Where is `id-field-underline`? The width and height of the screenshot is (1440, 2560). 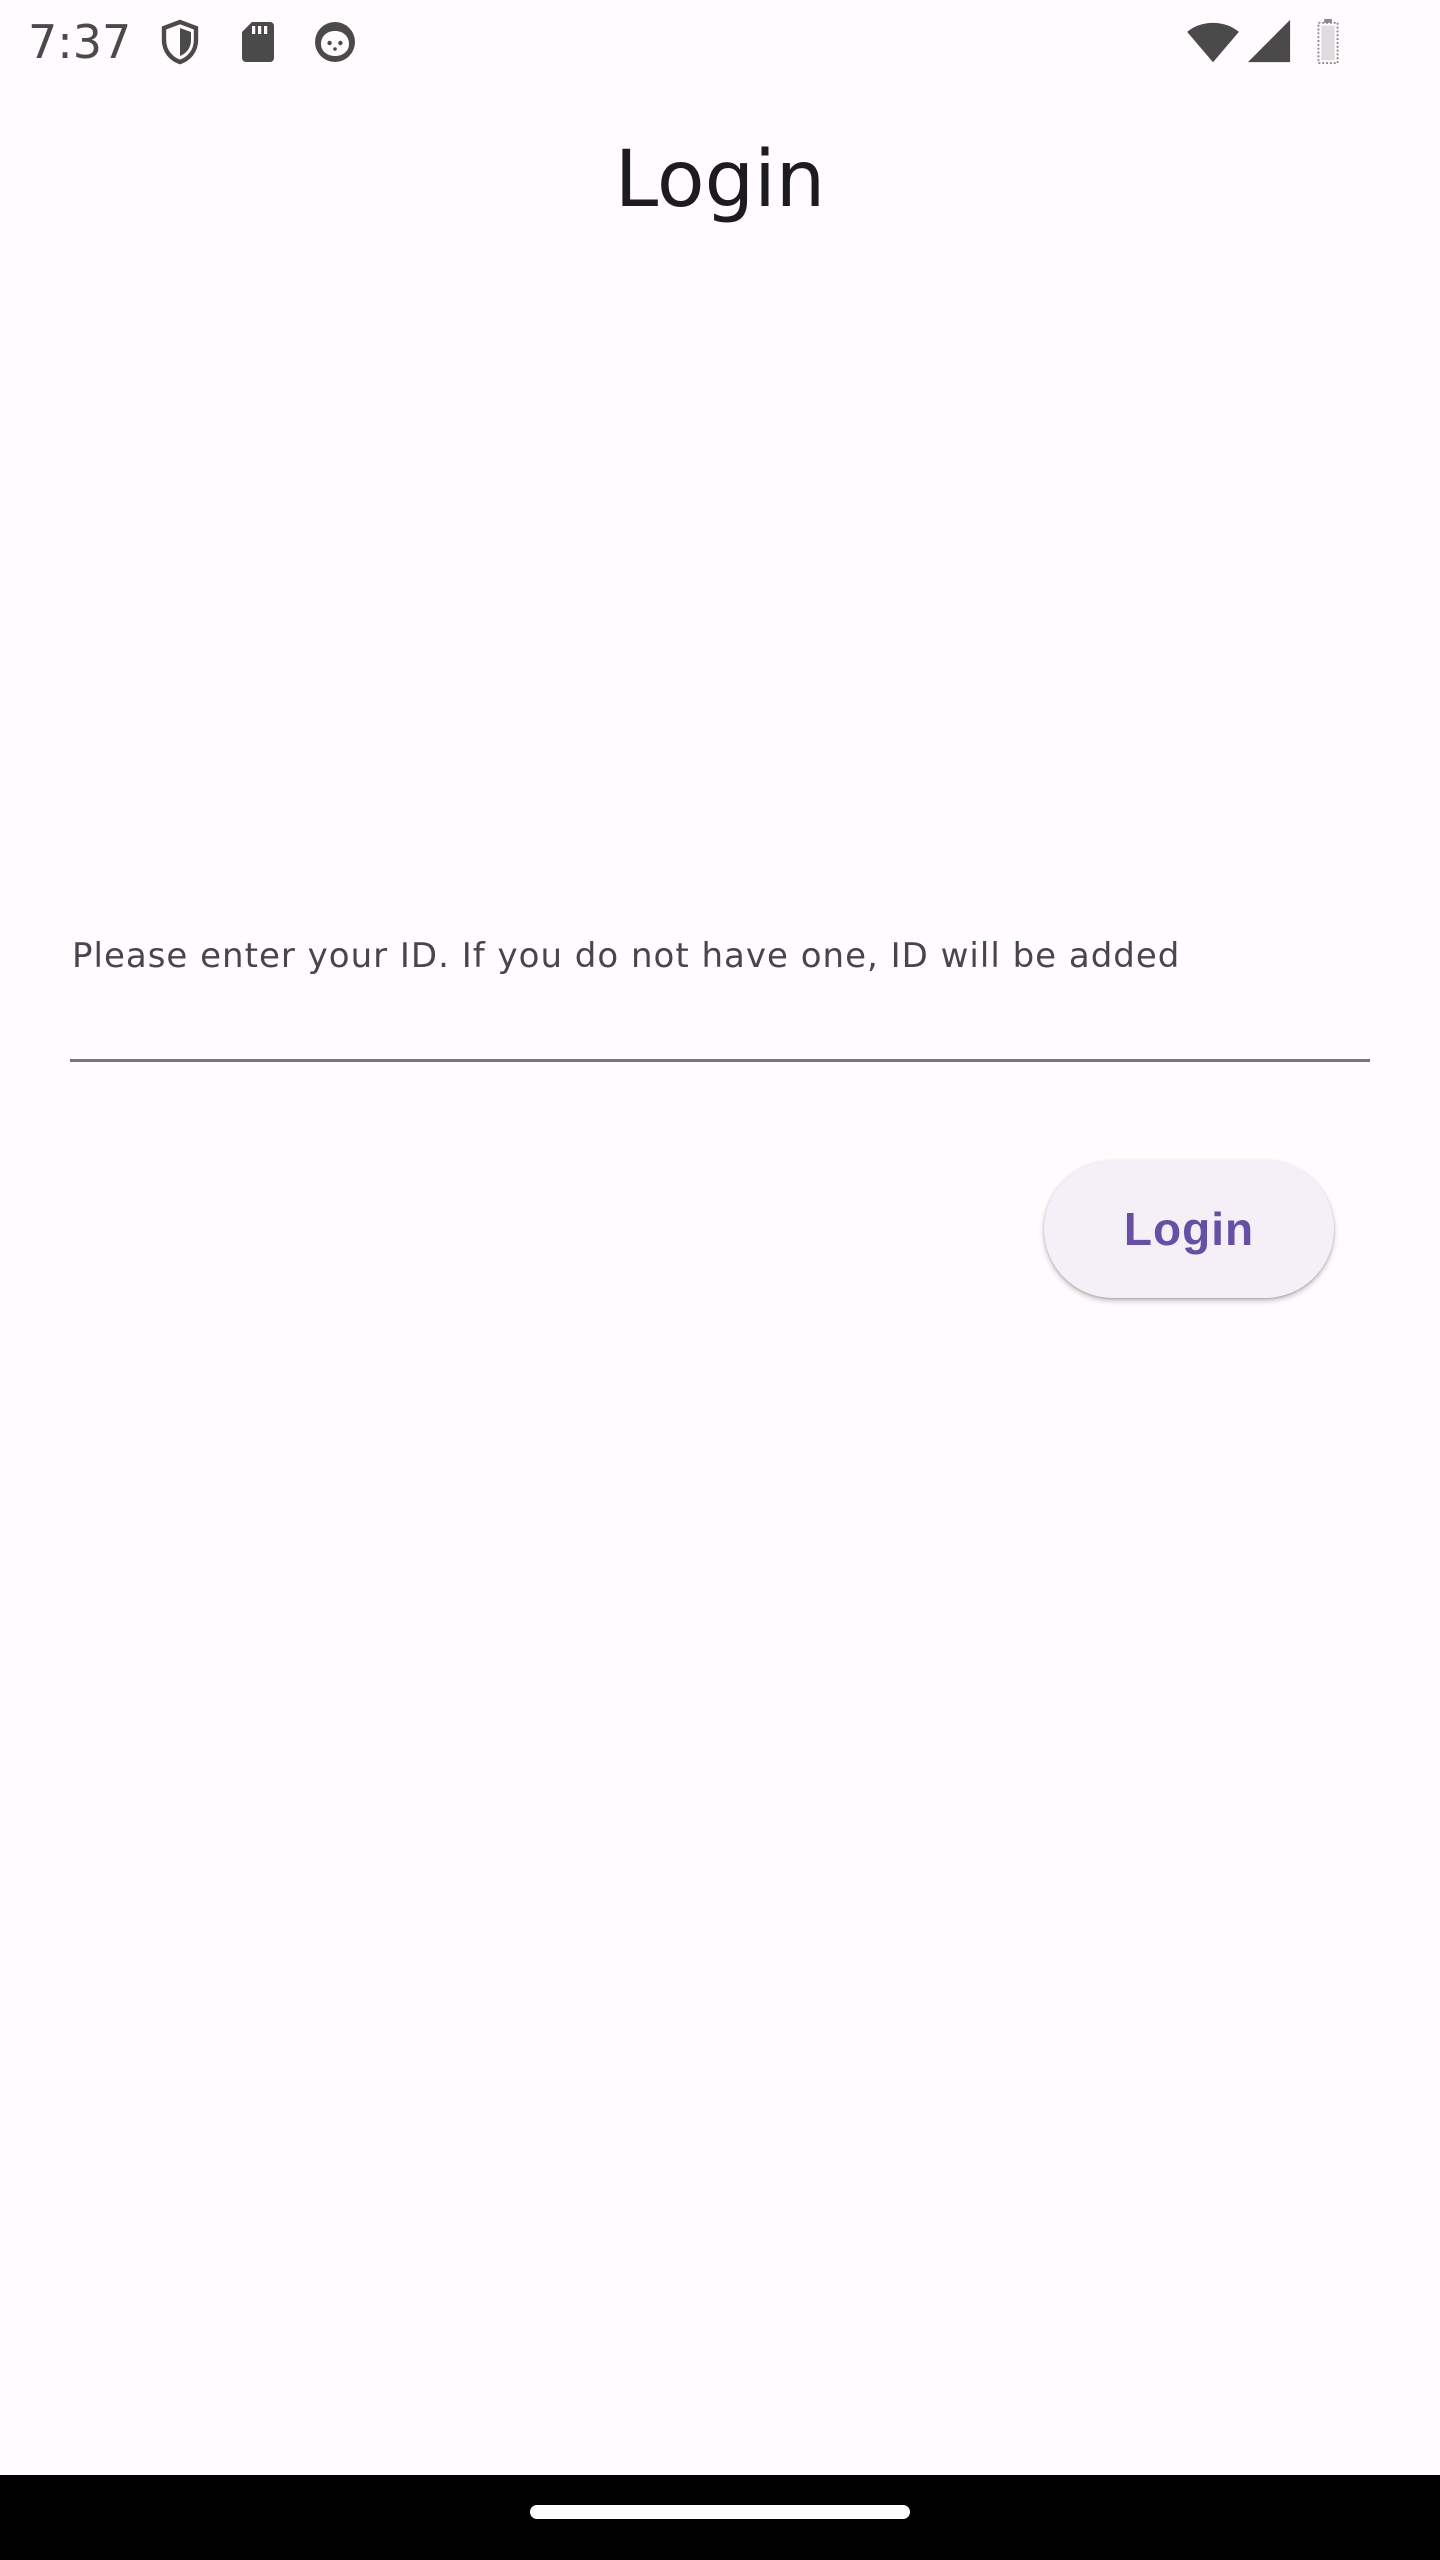
id-field-underline is located at coordinates (720, 1060).